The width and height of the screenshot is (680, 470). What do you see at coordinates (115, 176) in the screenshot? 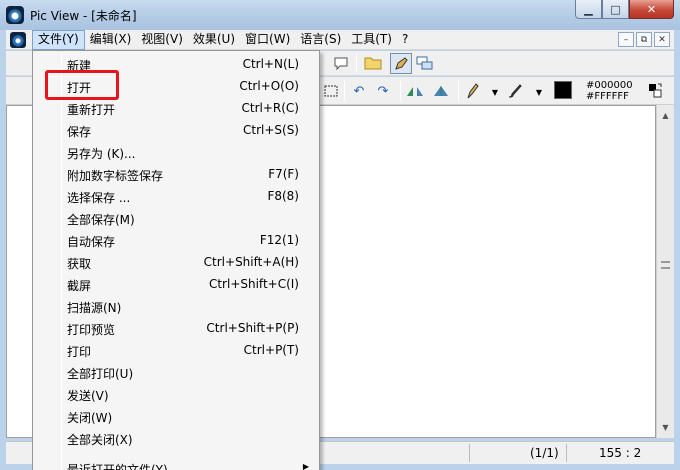
I see `menu-item-label: 附加数字标签保存` at bounding box center [115, 176].